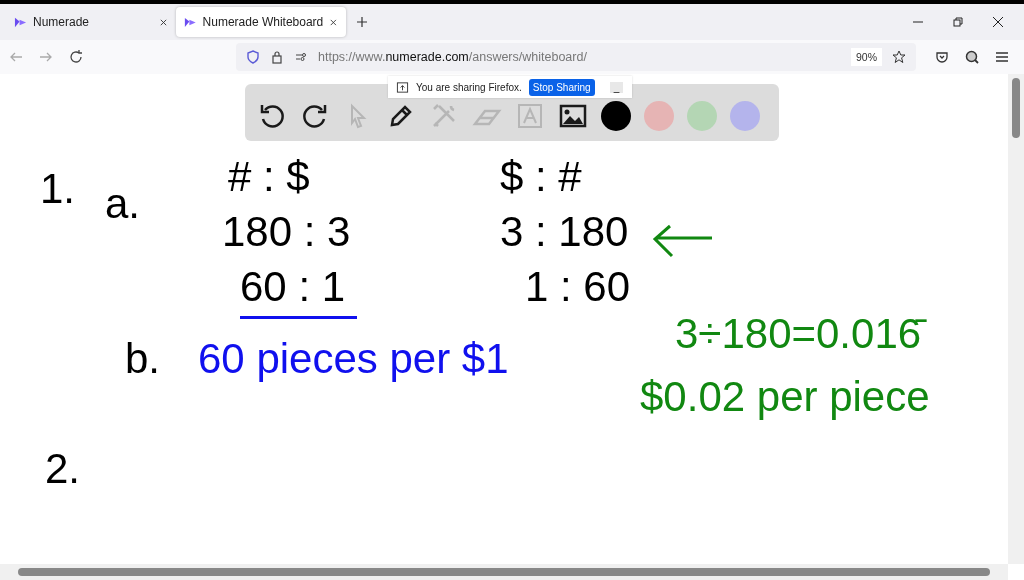 The width and height of the screenshot is (1024, 580). Describe the element at coordinates (541, 177) in the screenshot. I see `handwritten-text: $ : #` at that location.